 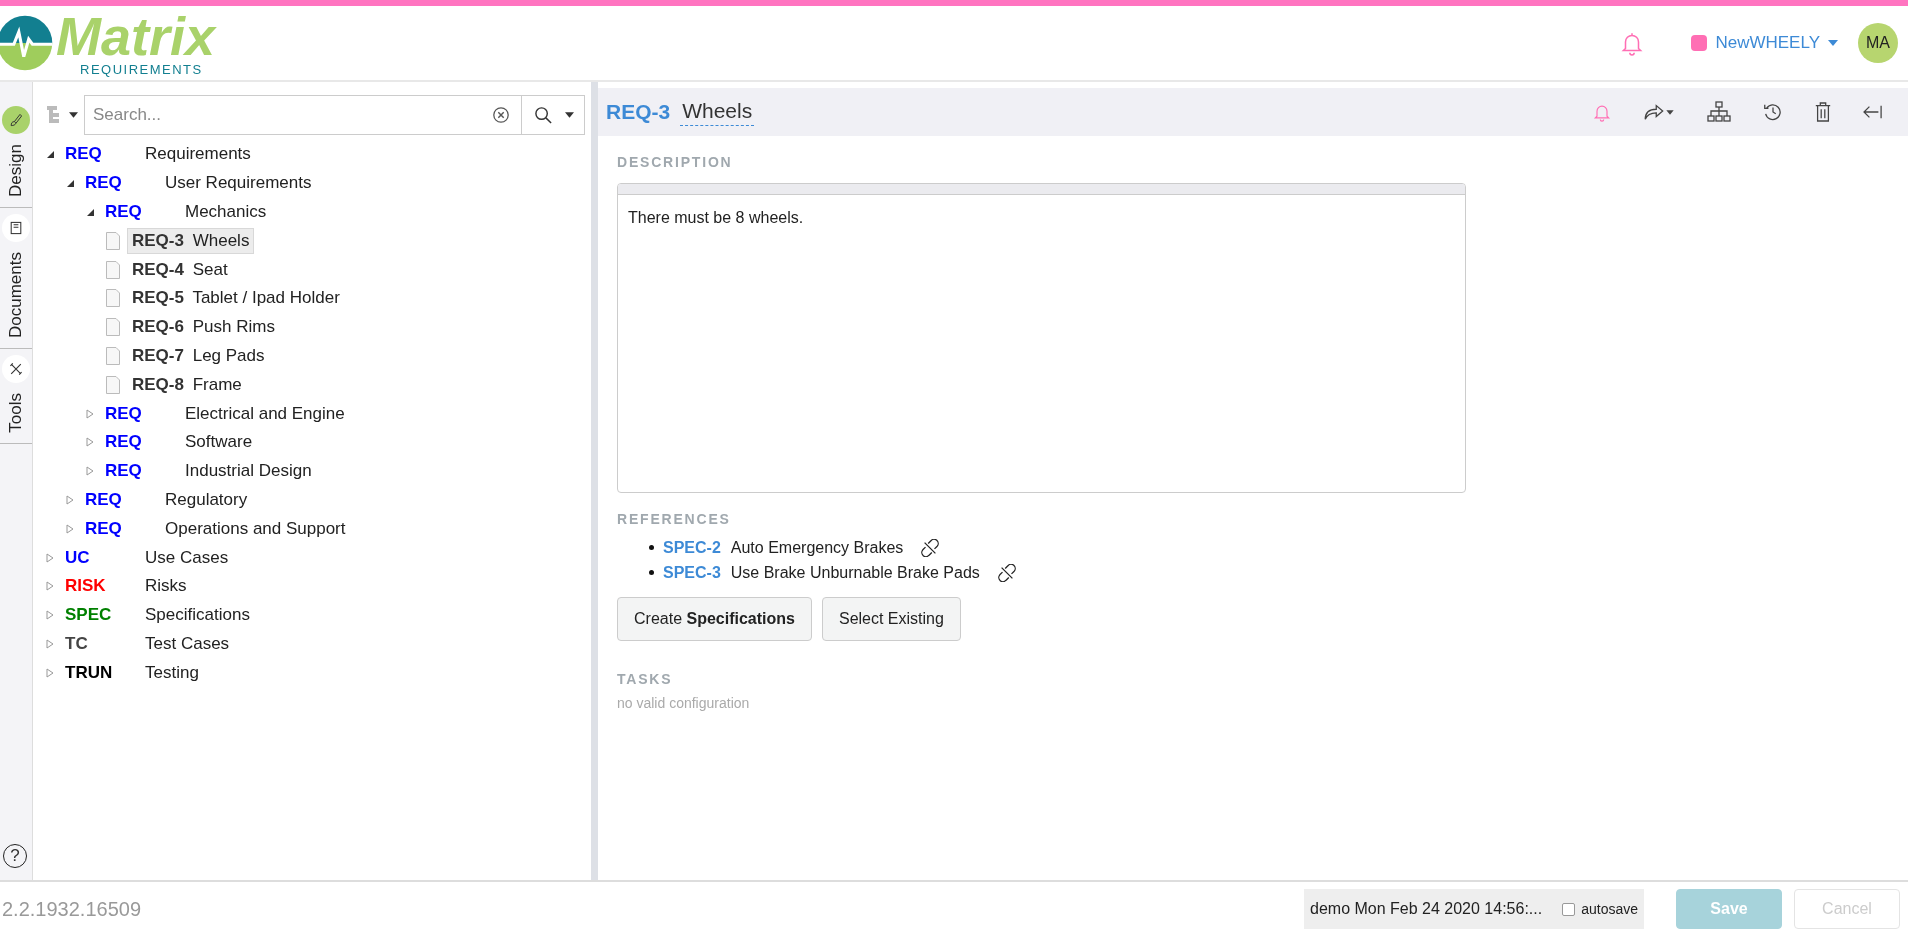 What do you see at coordinates (1569, 909) in the screenshot?
I see `autosave-checkbox` at bounding box center [1569, 909].